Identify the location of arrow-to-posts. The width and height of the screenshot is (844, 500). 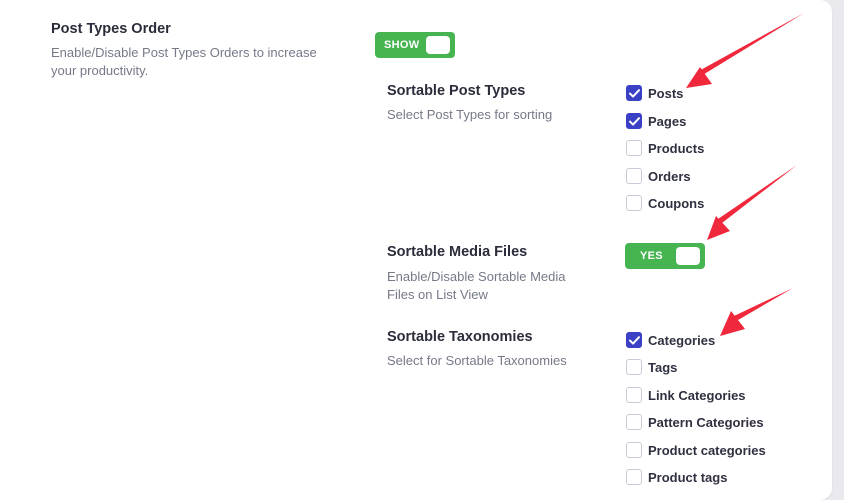
(745, 50).